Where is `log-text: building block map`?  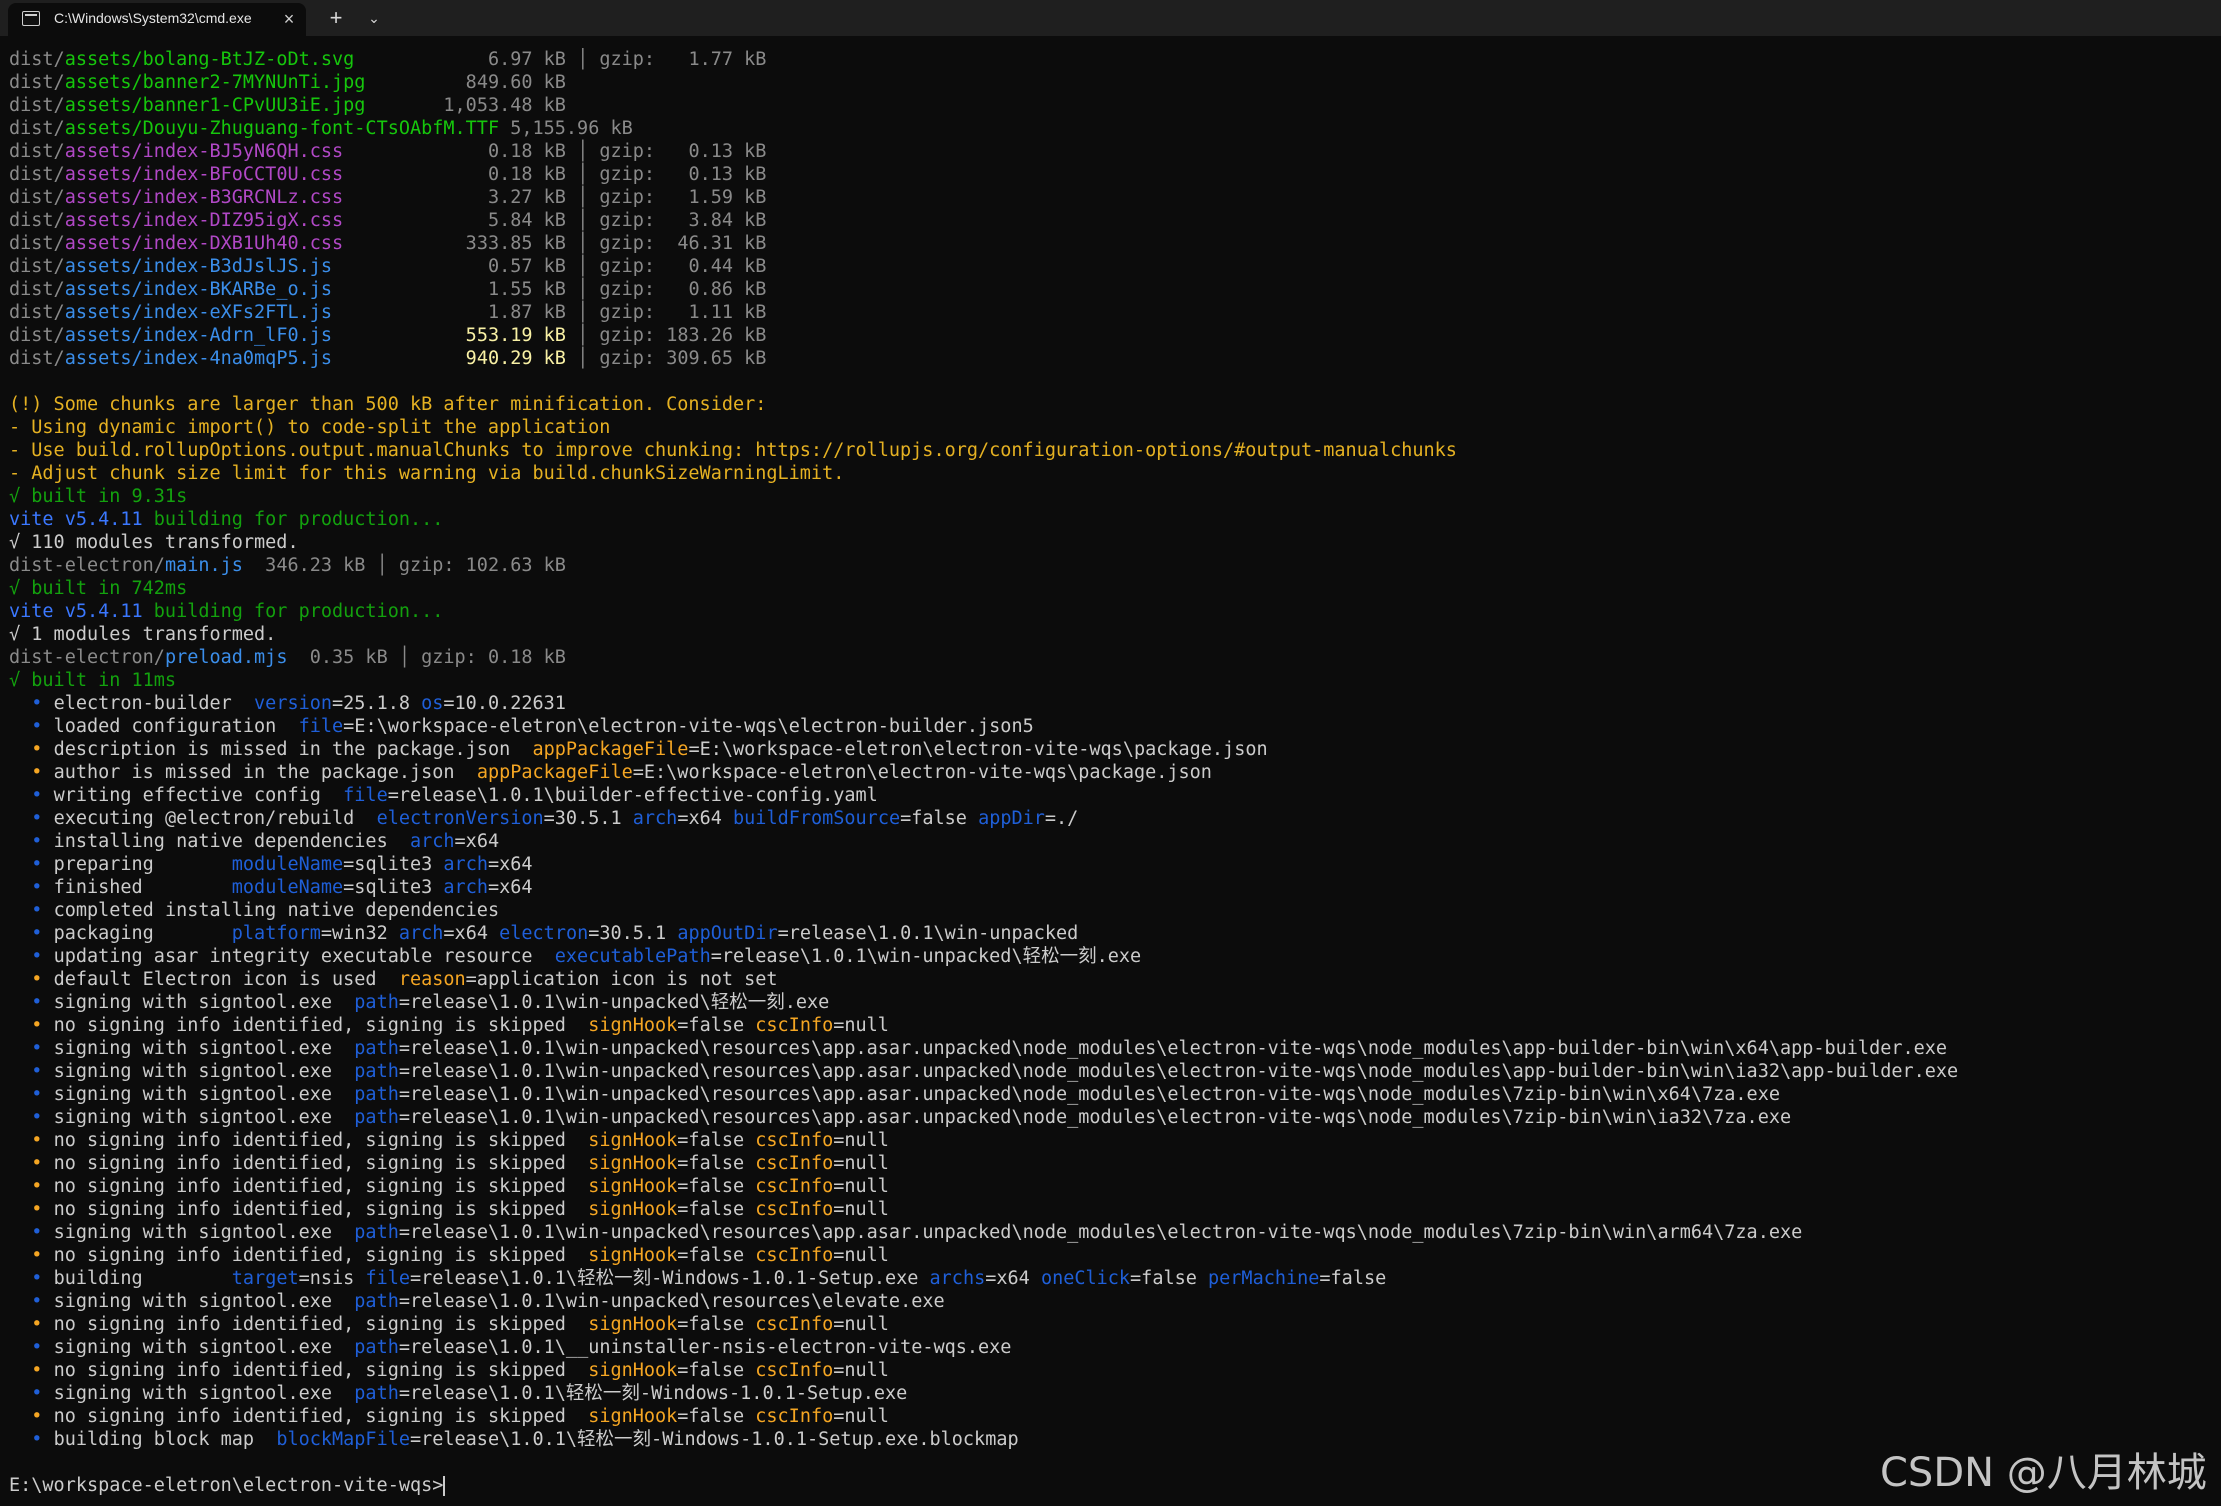
log-text: building block map is located at coordinates (165, 1439).